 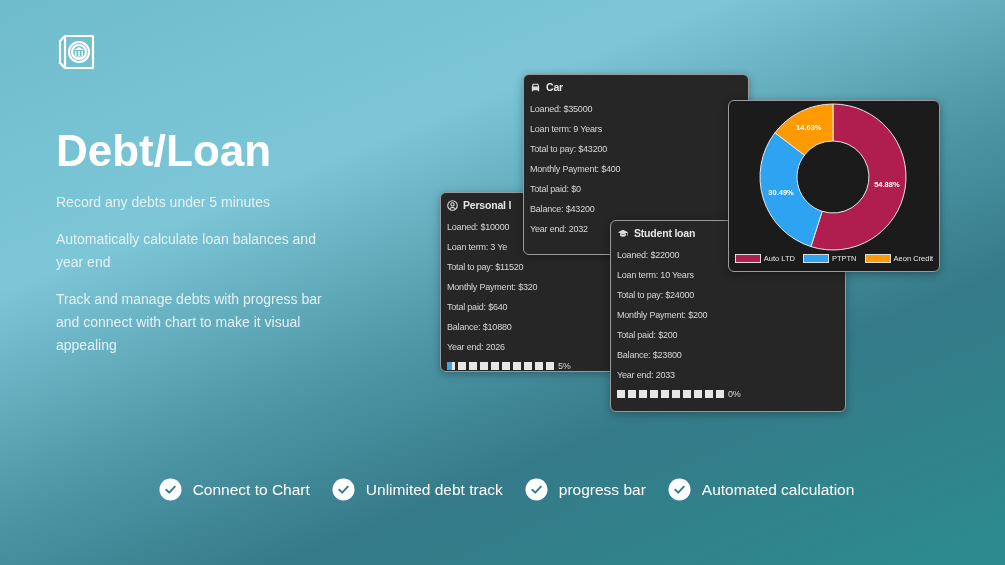 I want to click on page-title: Debt/Loan, so click(x=164, y=151).